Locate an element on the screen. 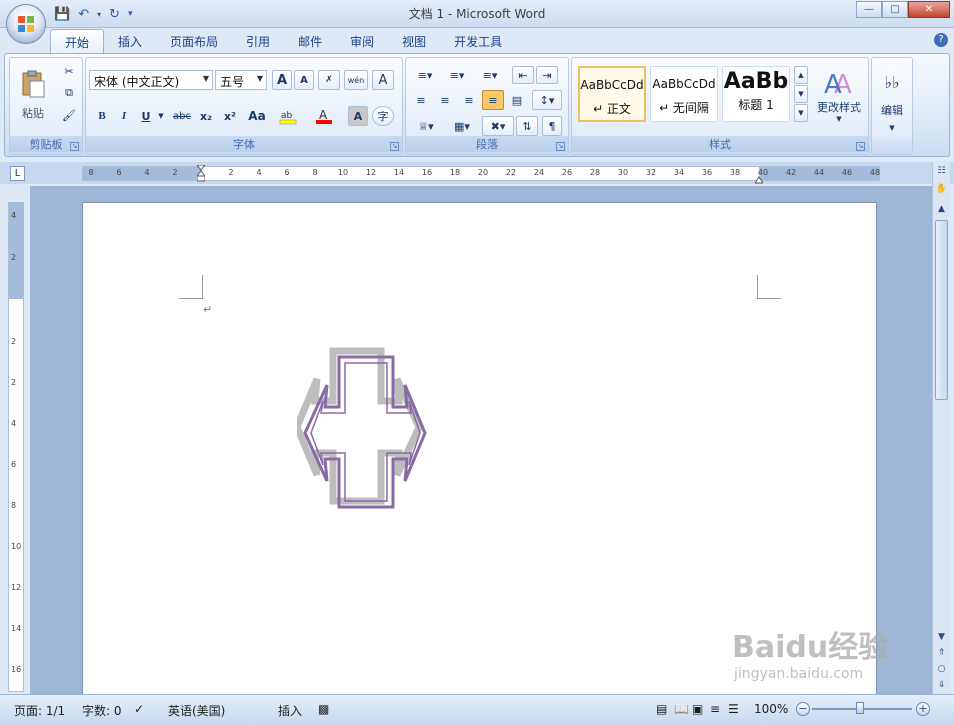 This screenshot has height=725, width=954. decrease-indent-icon: ⇤ is located at coordinates (523, 75).